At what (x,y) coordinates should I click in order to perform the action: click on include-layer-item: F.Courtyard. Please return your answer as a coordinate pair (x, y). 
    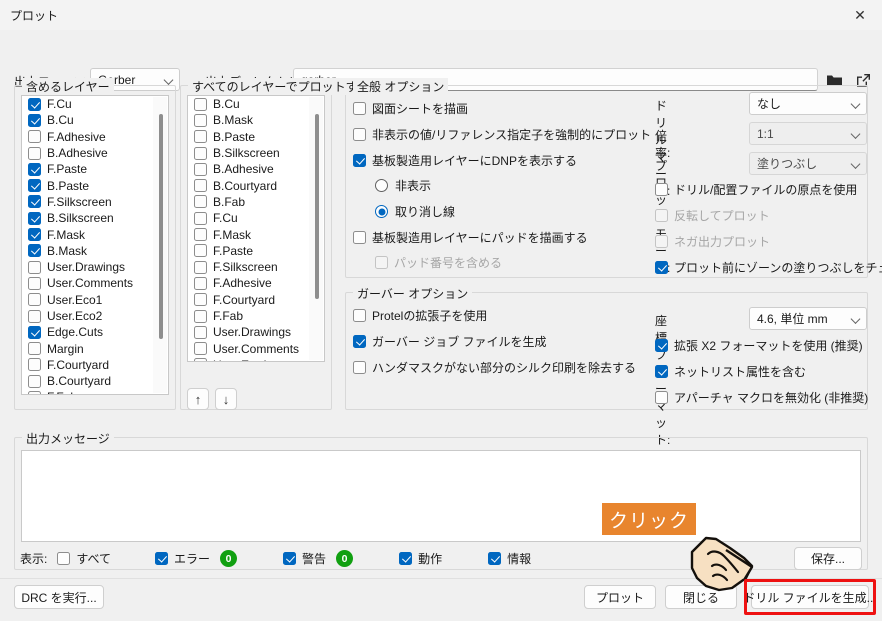
    Looking at the image, I should click on (95, 365).